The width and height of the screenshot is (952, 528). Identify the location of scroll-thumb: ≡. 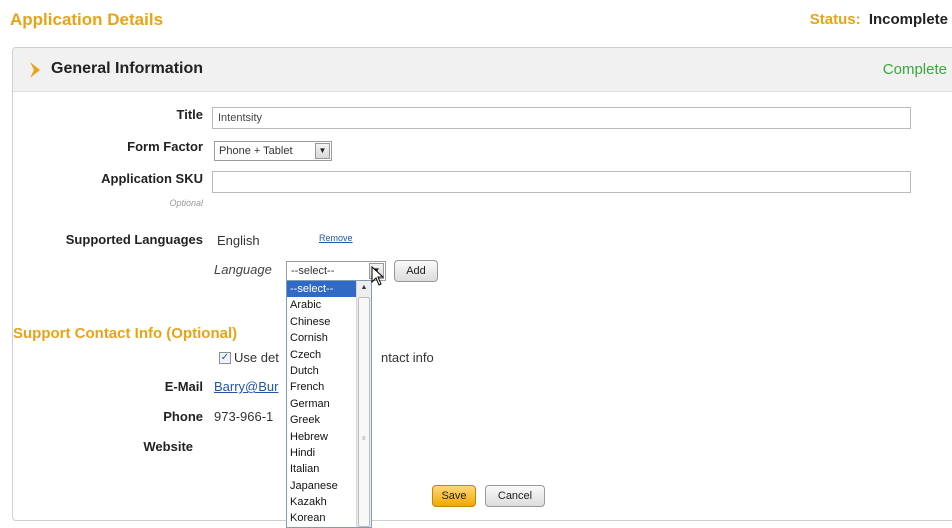
(364, 412).